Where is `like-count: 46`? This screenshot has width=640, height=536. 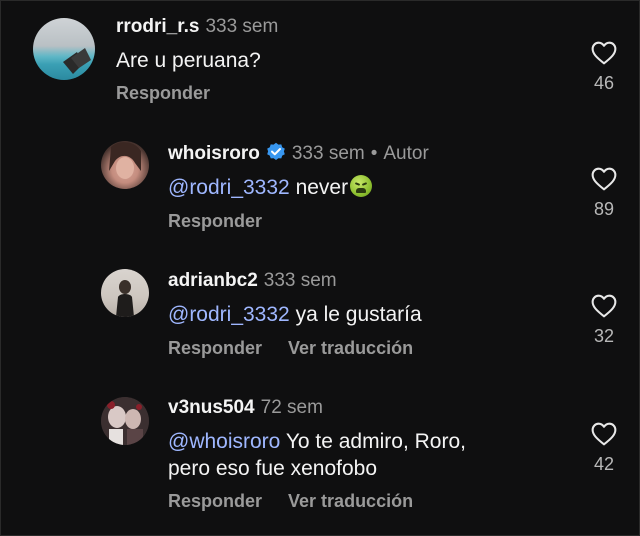 like-count: 46 is located at coordinates (604, 83).